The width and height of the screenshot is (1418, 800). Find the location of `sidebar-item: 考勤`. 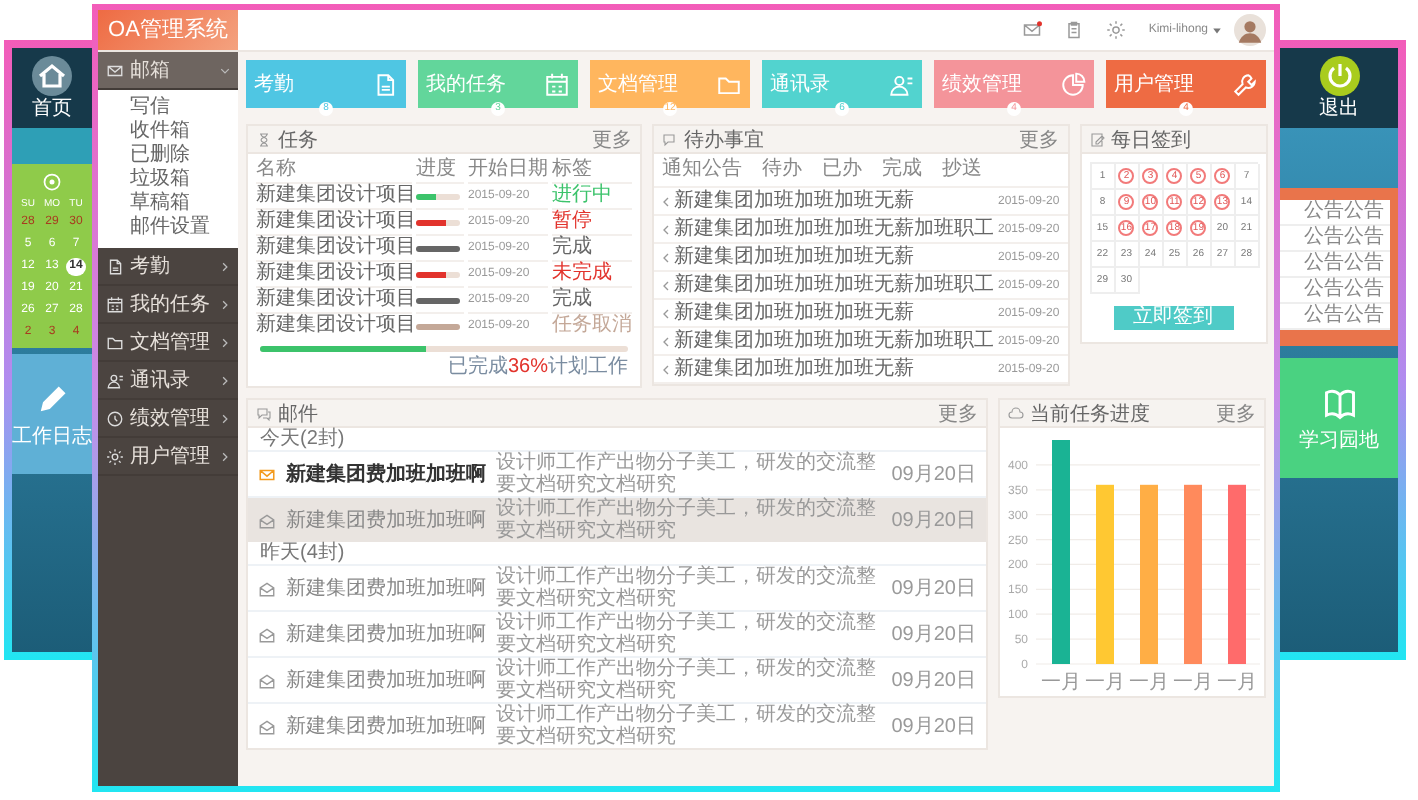

sidebar-item: 考勤 is located at coordinates (168, 267).